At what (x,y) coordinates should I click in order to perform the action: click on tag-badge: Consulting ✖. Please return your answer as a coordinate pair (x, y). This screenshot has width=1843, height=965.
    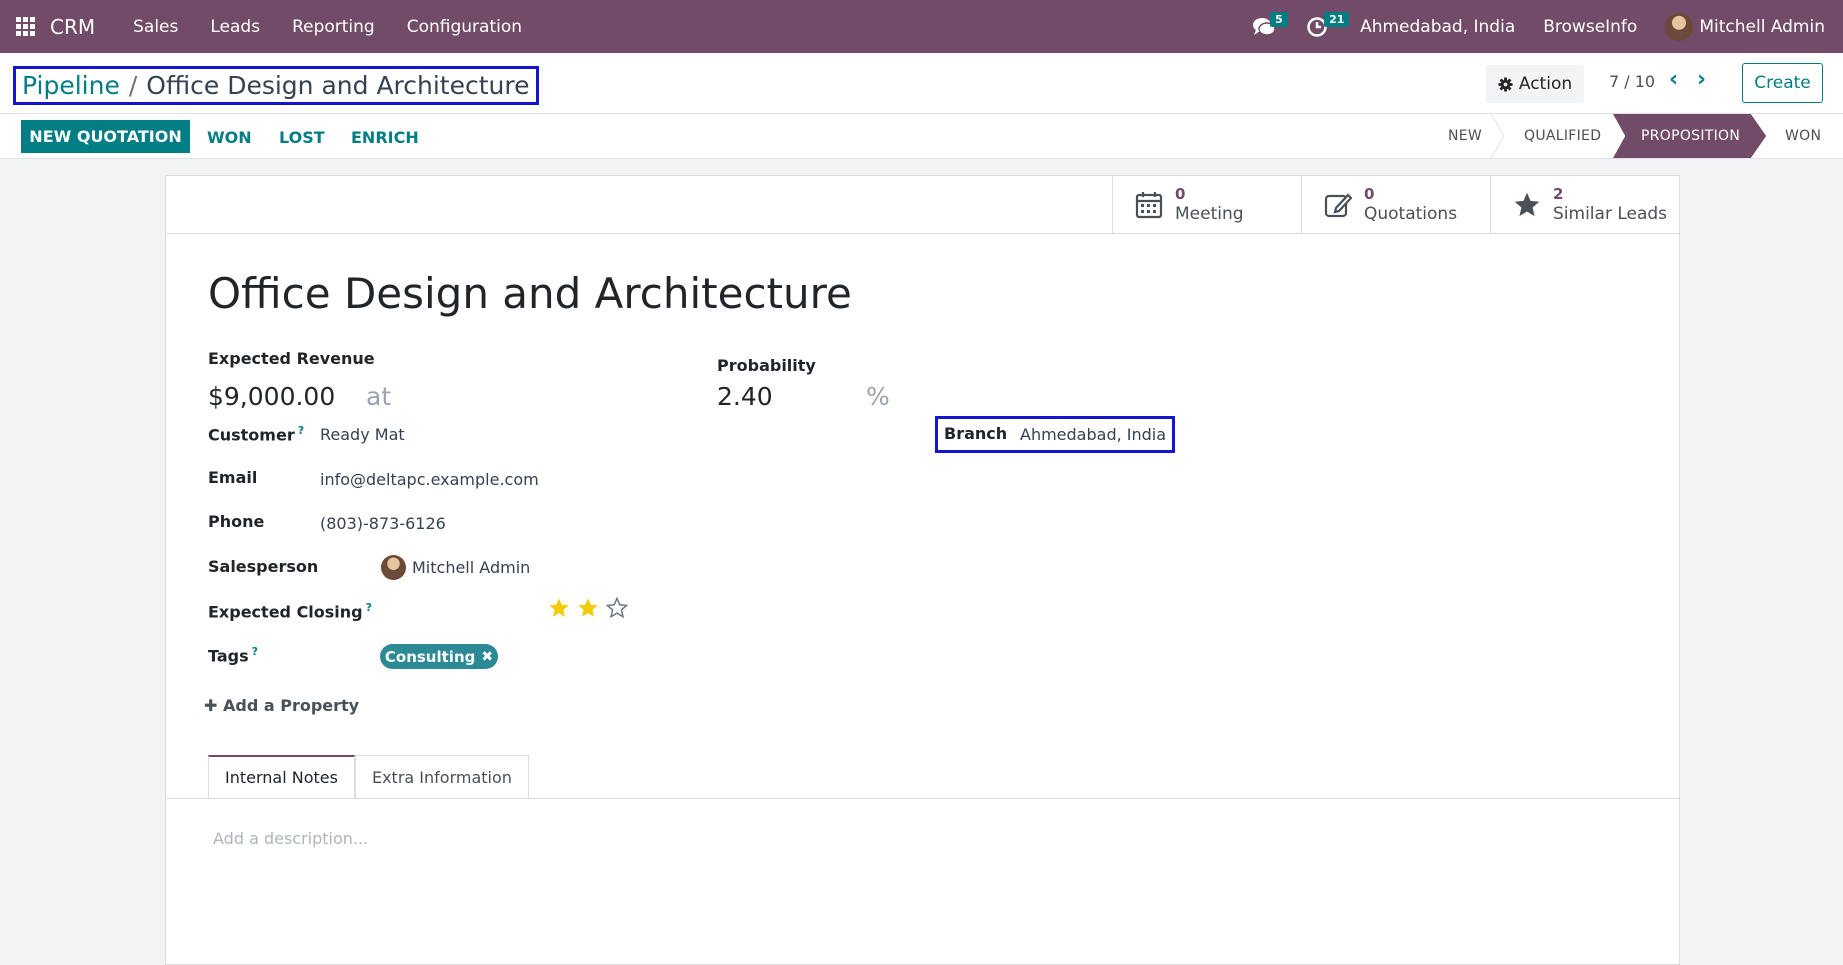
    Looking at the image, I should click on (439, 656).